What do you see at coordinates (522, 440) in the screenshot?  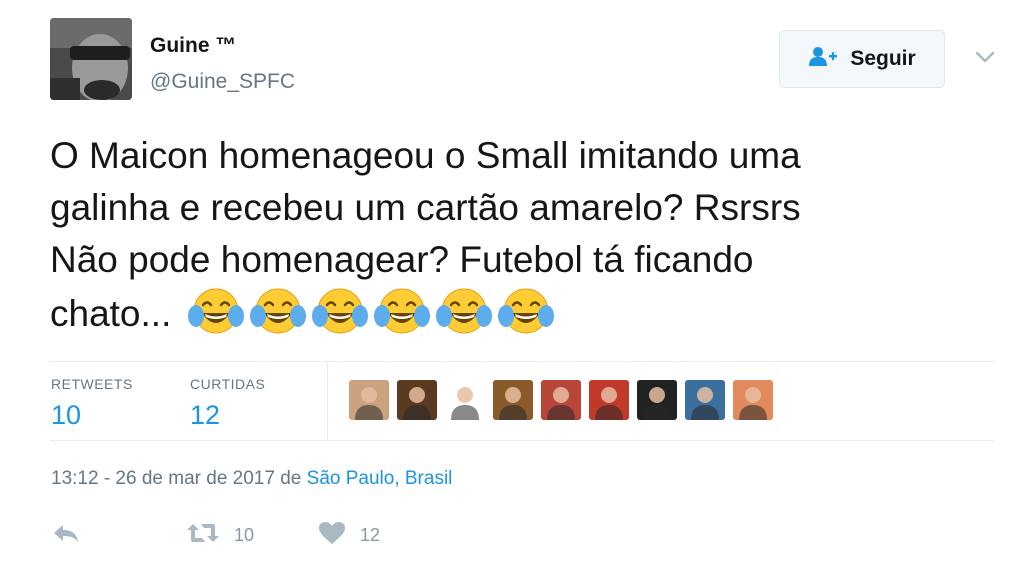 I see `divider-bottom` at bounding box center [522, 440].